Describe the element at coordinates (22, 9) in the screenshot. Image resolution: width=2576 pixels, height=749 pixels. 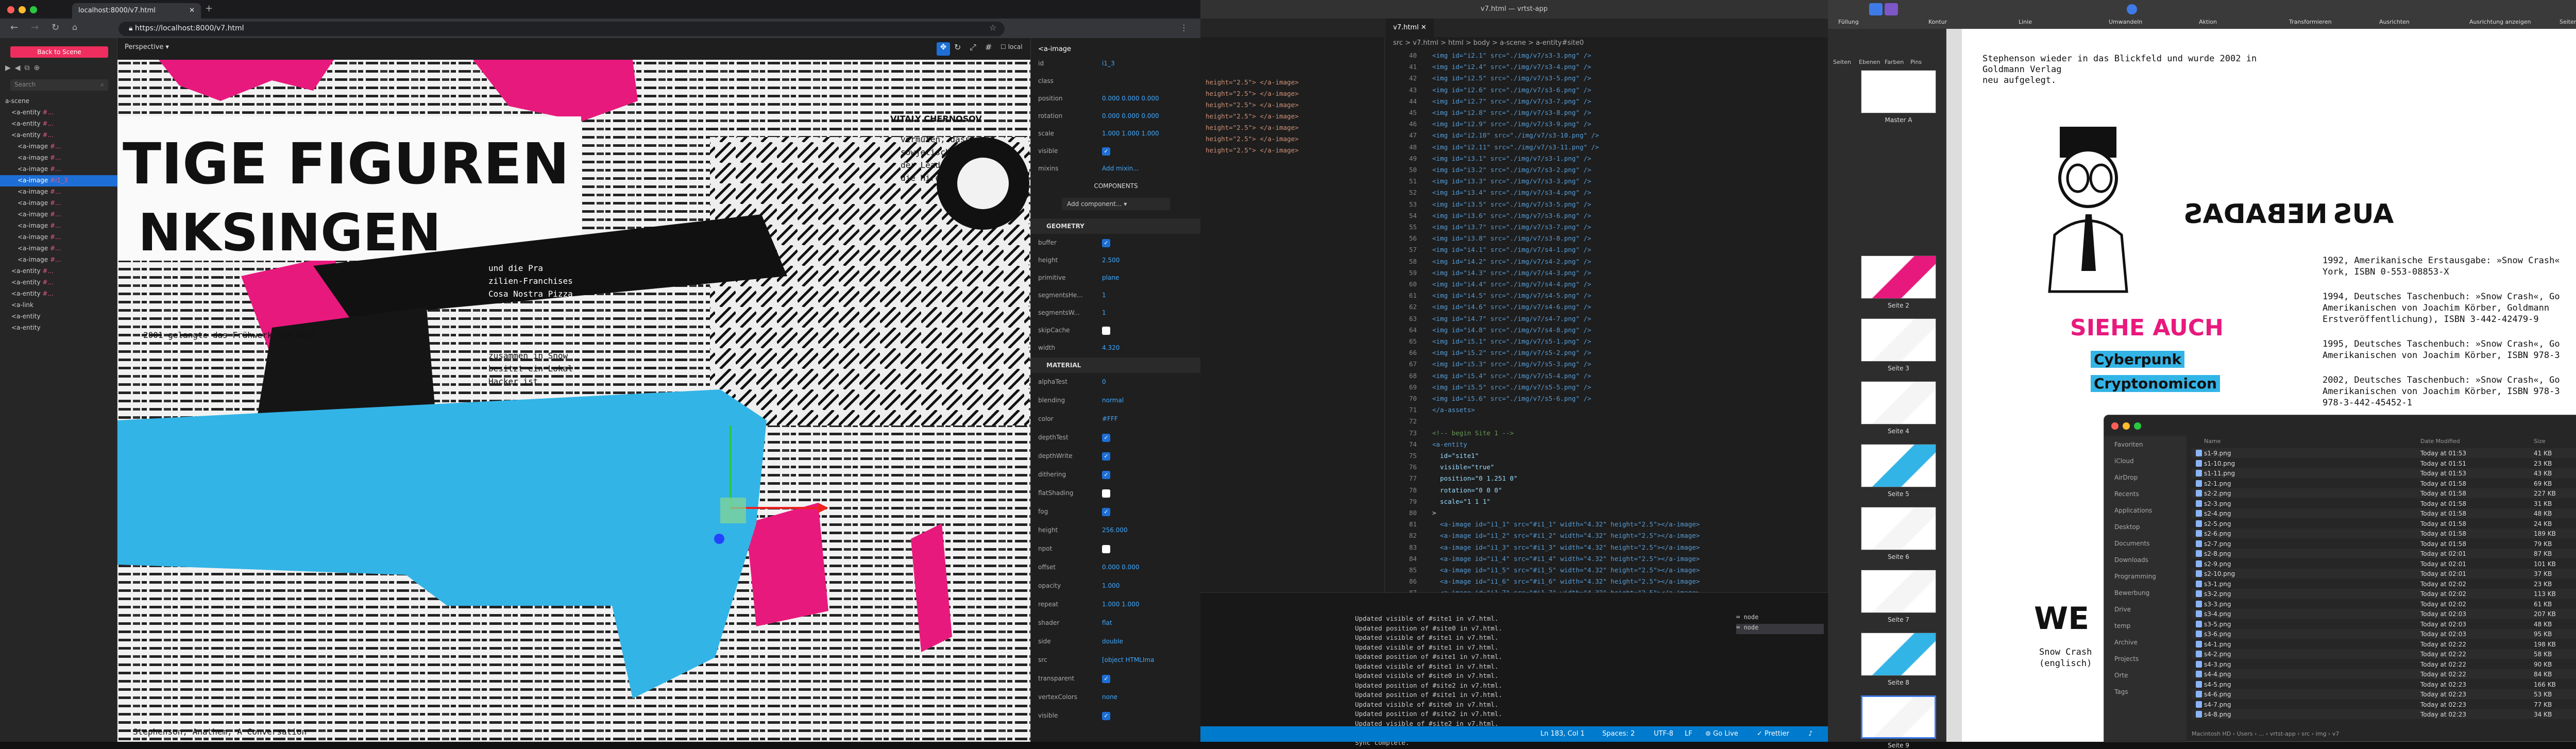
I see `minimize-window-button` at that location.